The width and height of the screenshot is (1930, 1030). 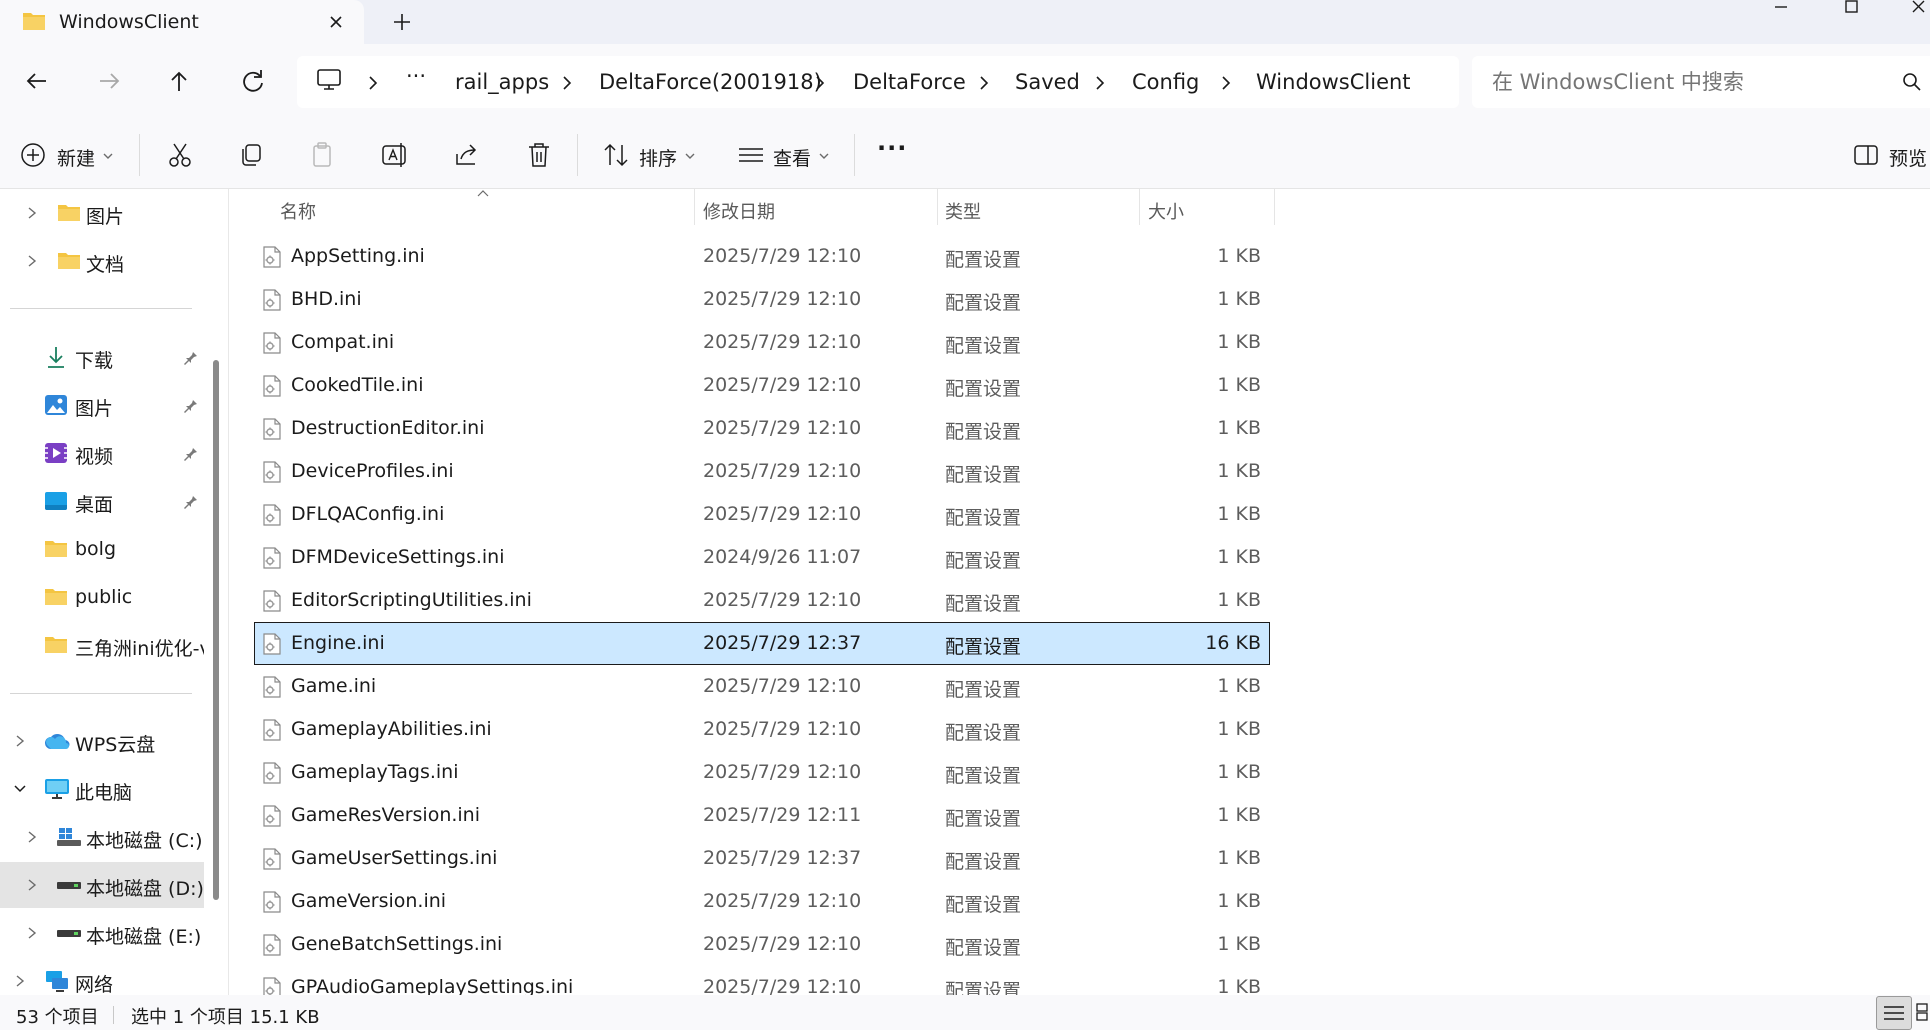 What do you see at coordinates (109, 81) in the screenshot?
I see `forward-arrow-icon` at bounding box center [109, 81].